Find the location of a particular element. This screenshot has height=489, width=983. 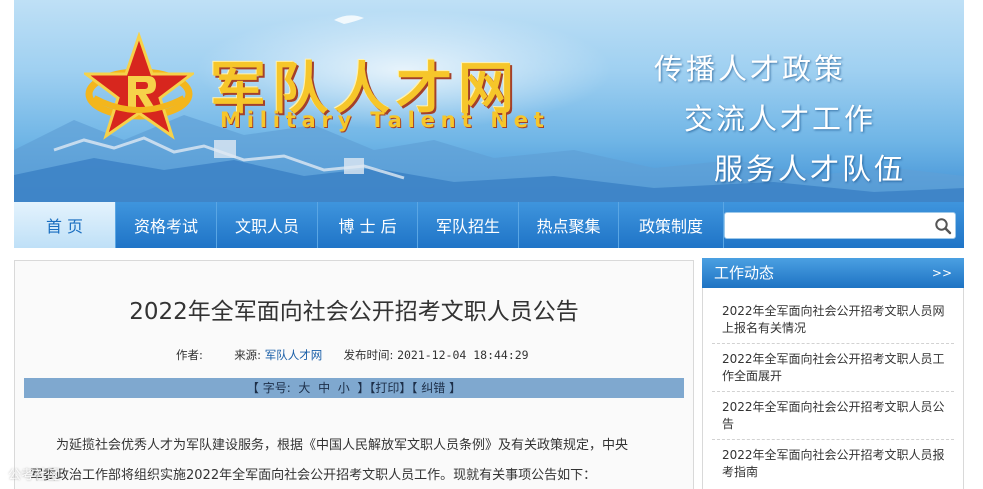

sidebar-news-item: 2022年全军面向社会公开招考文职人员网 上报名有关情况 is located at coordinates (843, 320).